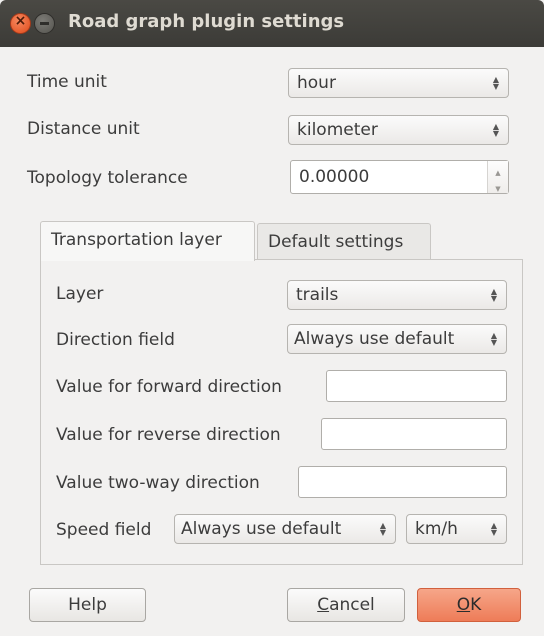 This screenshot has height=636, width=544. What do you see at coordinates (115, 340) in the screenshot?
I see `direction-field-label: Direction field` at bounding box center [115, 340].